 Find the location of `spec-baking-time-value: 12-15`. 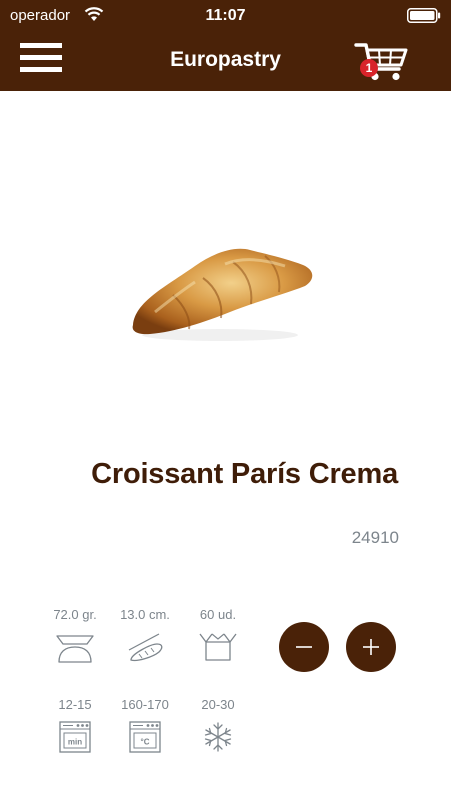

spec-baking-time-value: 12-15 is located at coordinates (75, 704).